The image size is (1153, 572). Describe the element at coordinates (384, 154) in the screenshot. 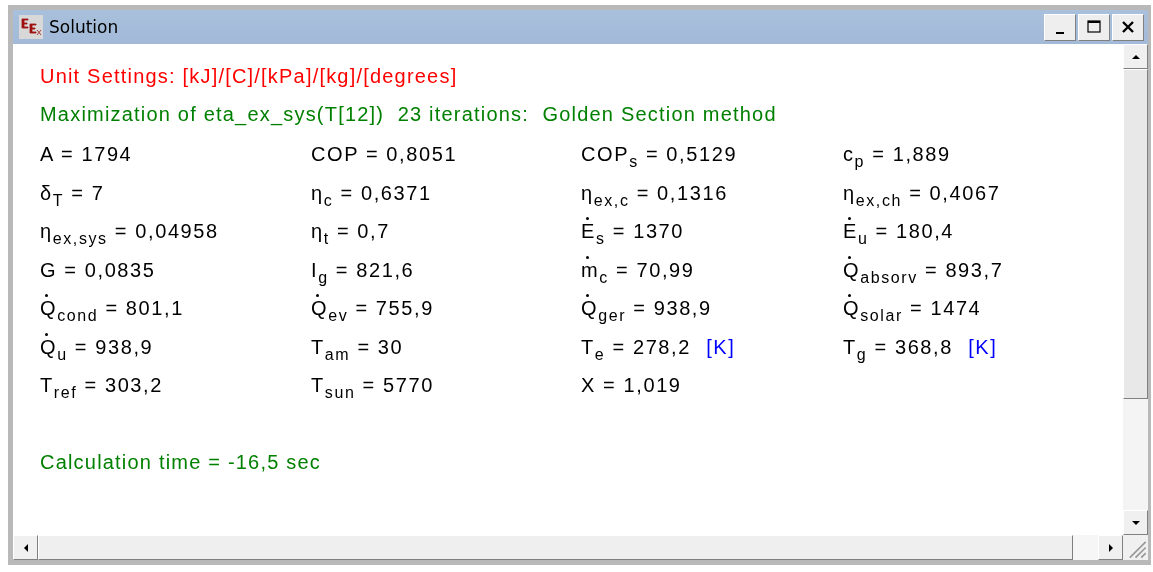

I see `variable-value: COP = 0,8051` at that location.